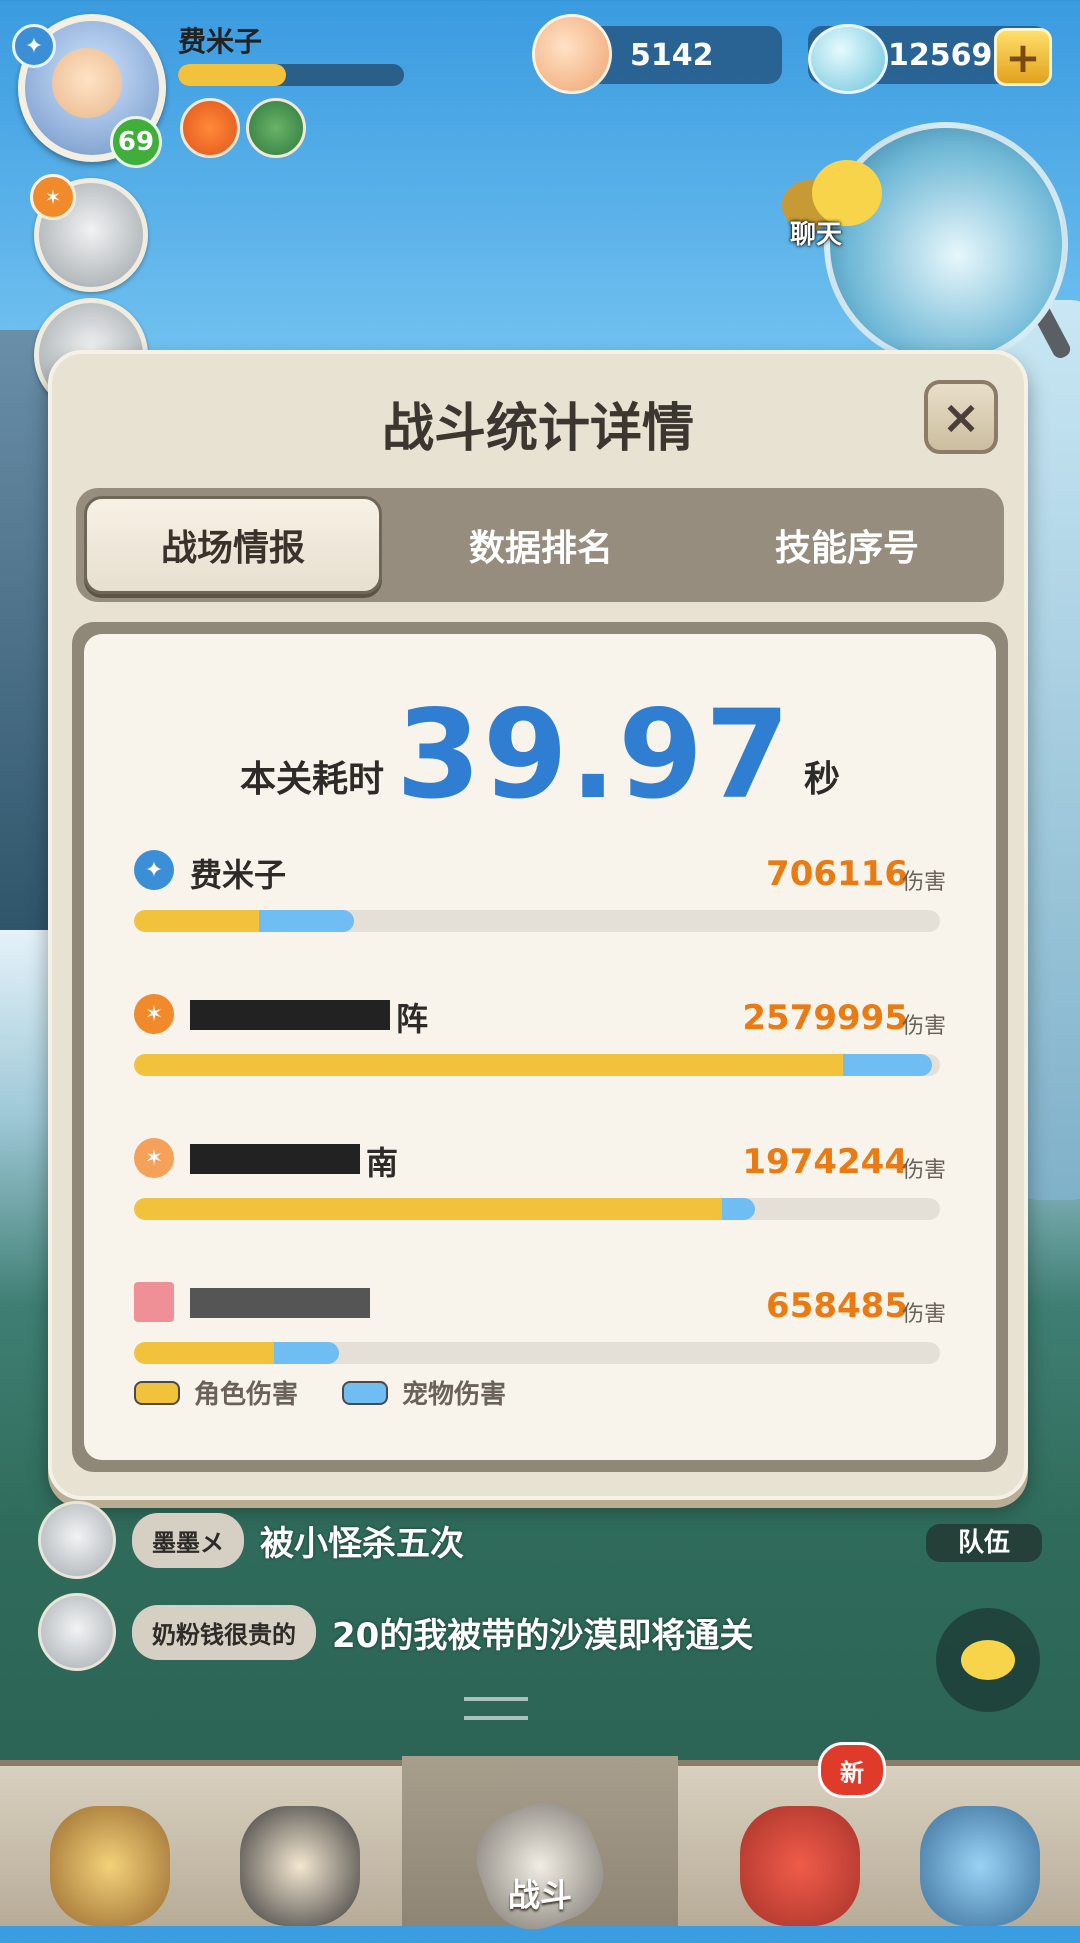  What do you see at coordinates (320, 1392) in the screenshot?
I see `damage-legend: 角色伤害 宠物伤害` at bounding box center [320, 1392].